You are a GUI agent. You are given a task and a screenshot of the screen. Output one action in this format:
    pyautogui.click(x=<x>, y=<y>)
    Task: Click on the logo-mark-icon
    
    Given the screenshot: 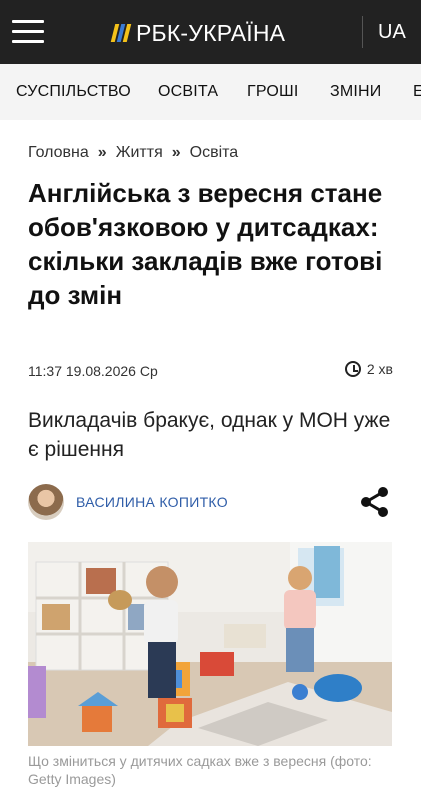 What is the action you would take?
    pyautogui.click(x=121, y=33)
    